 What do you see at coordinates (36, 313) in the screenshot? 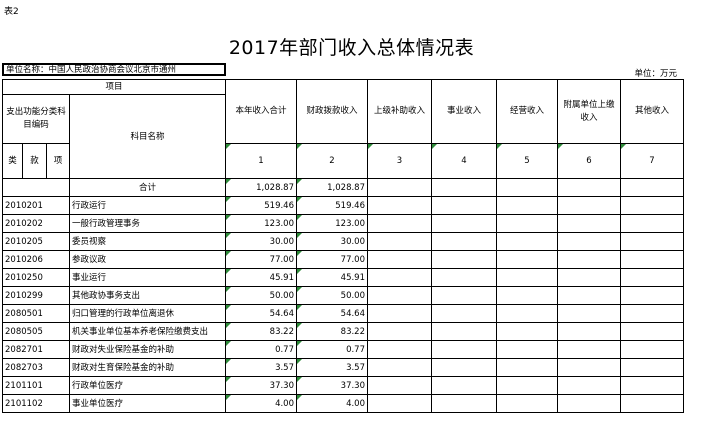
I see `row-code: 2080501` at bounding box center [36, 313].